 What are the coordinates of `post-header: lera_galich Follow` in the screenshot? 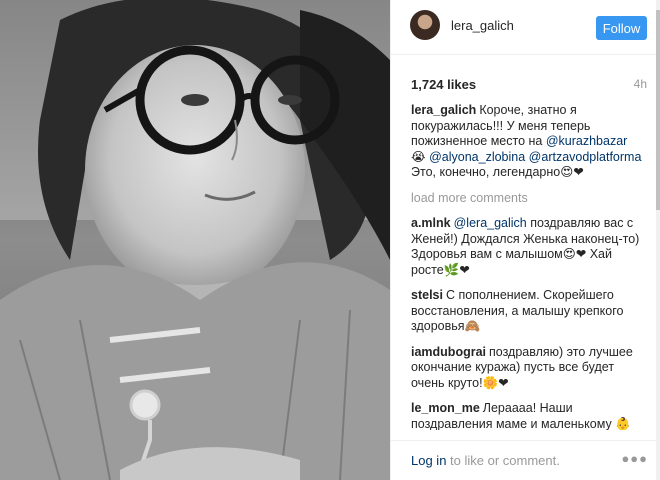 It's located at (525, 27).